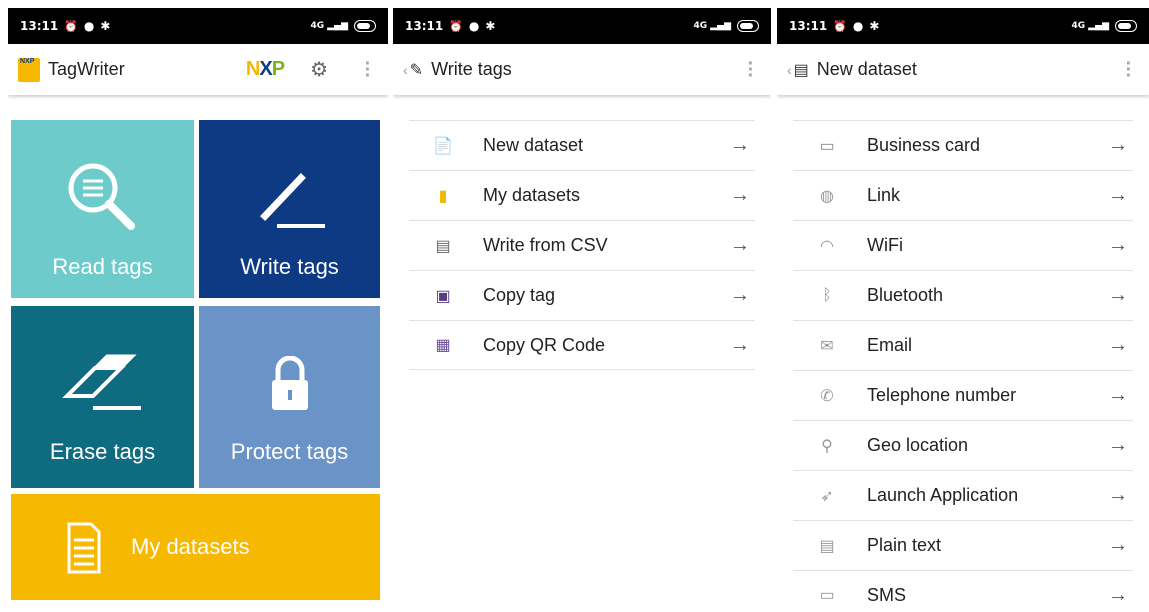 This screenshot has width=1149, height=612. What do you see at coordinates (102, 451) in the screenshot?
I see `erase-tags-label: Erase tags` at bounding box center [102, 451].